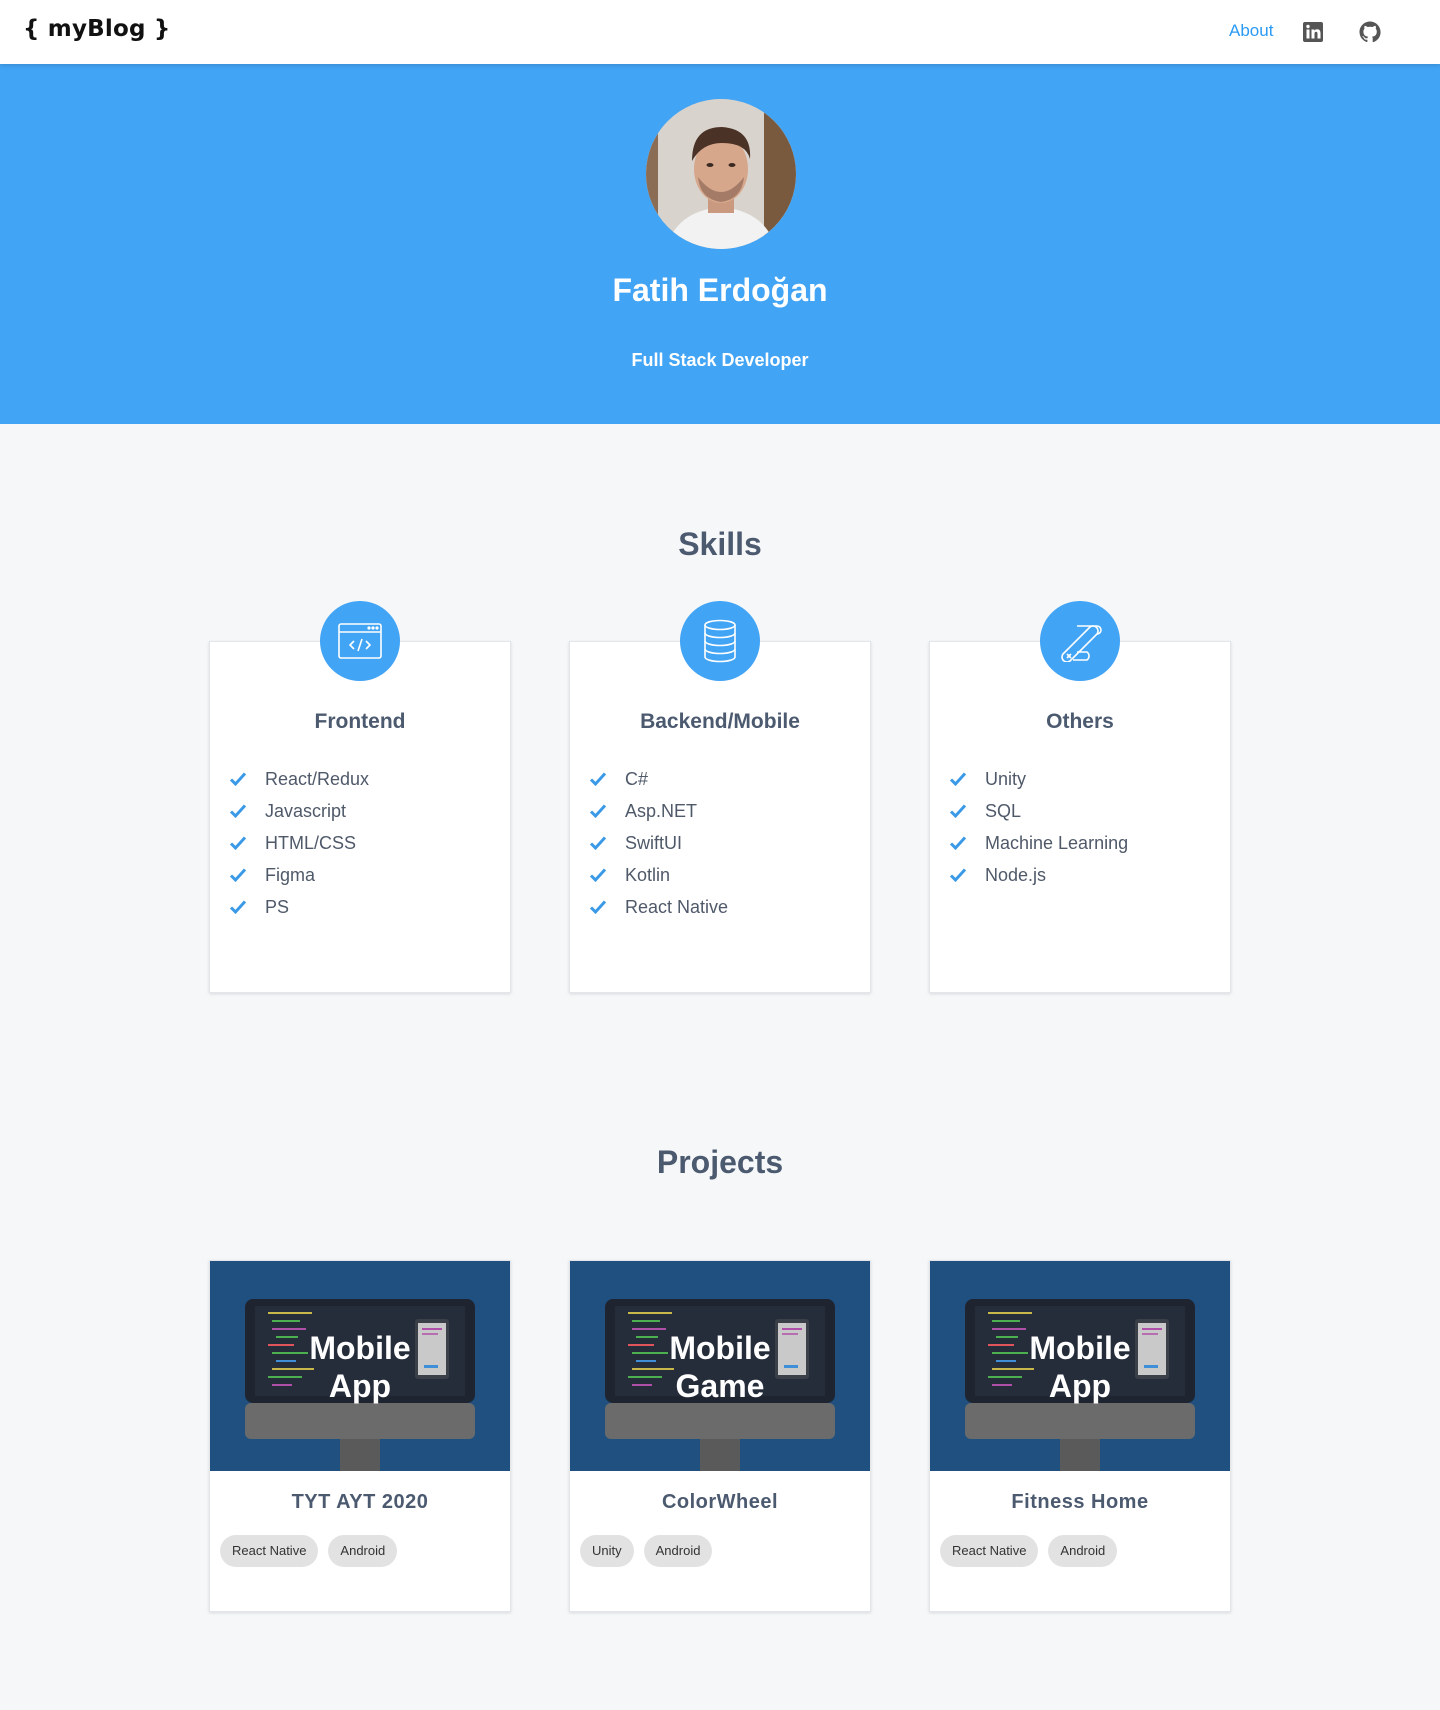 The width and height of the screenshot is (1440, 1710). I want to click on list-item: Node.js, so click(1038, 875).